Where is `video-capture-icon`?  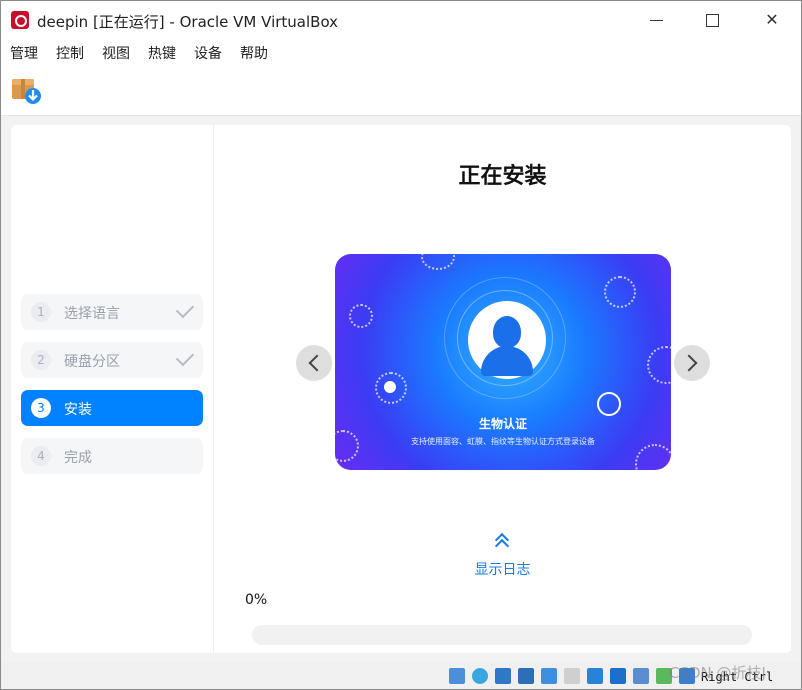 video-capture-icon is located at coordinates (641, 676).